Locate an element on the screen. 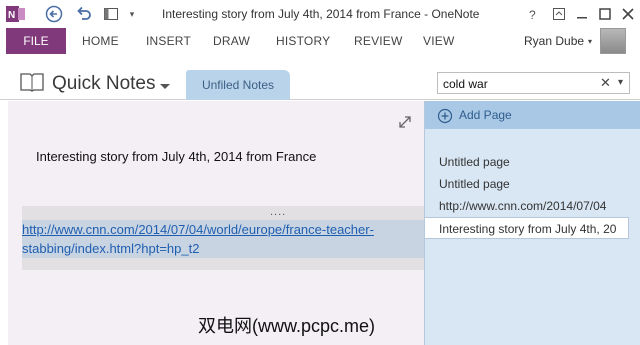  help-icon: ? is located at coordinates (533, 14).